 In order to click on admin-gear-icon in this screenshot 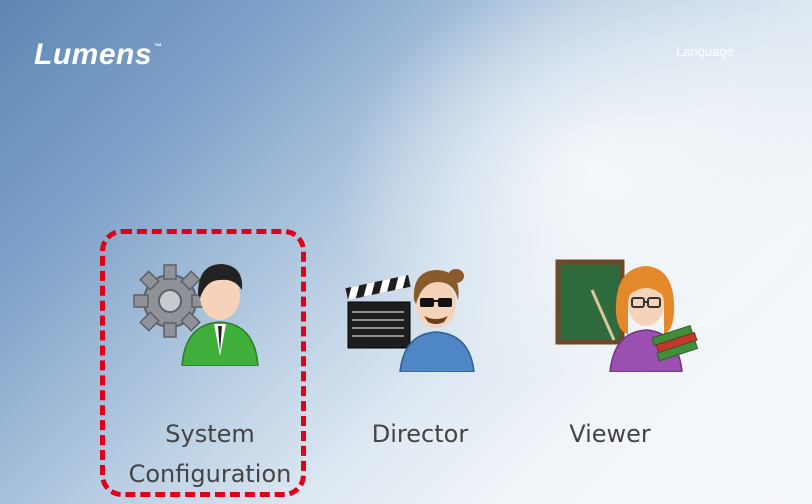, I will do `click(196, 315)`.